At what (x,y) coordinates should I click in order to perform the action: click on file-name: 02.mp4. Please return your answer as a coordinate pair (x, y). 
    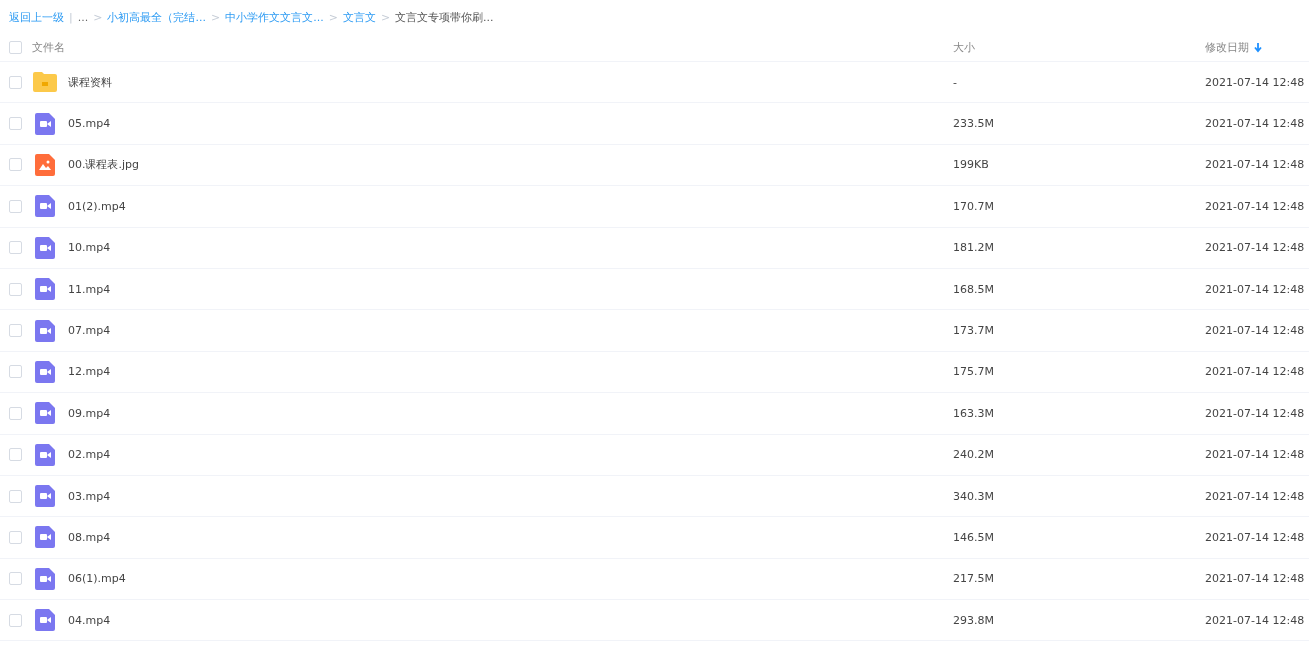
    Looking at the image, I should click on (510, 455).